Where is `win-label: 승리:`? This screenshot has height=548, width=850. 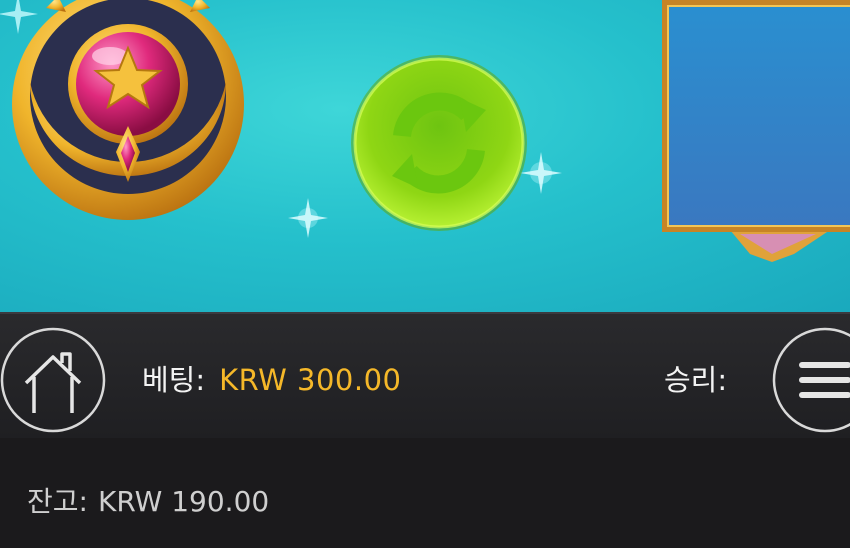
win-label: 승리: is located at coordinates (696, 380).